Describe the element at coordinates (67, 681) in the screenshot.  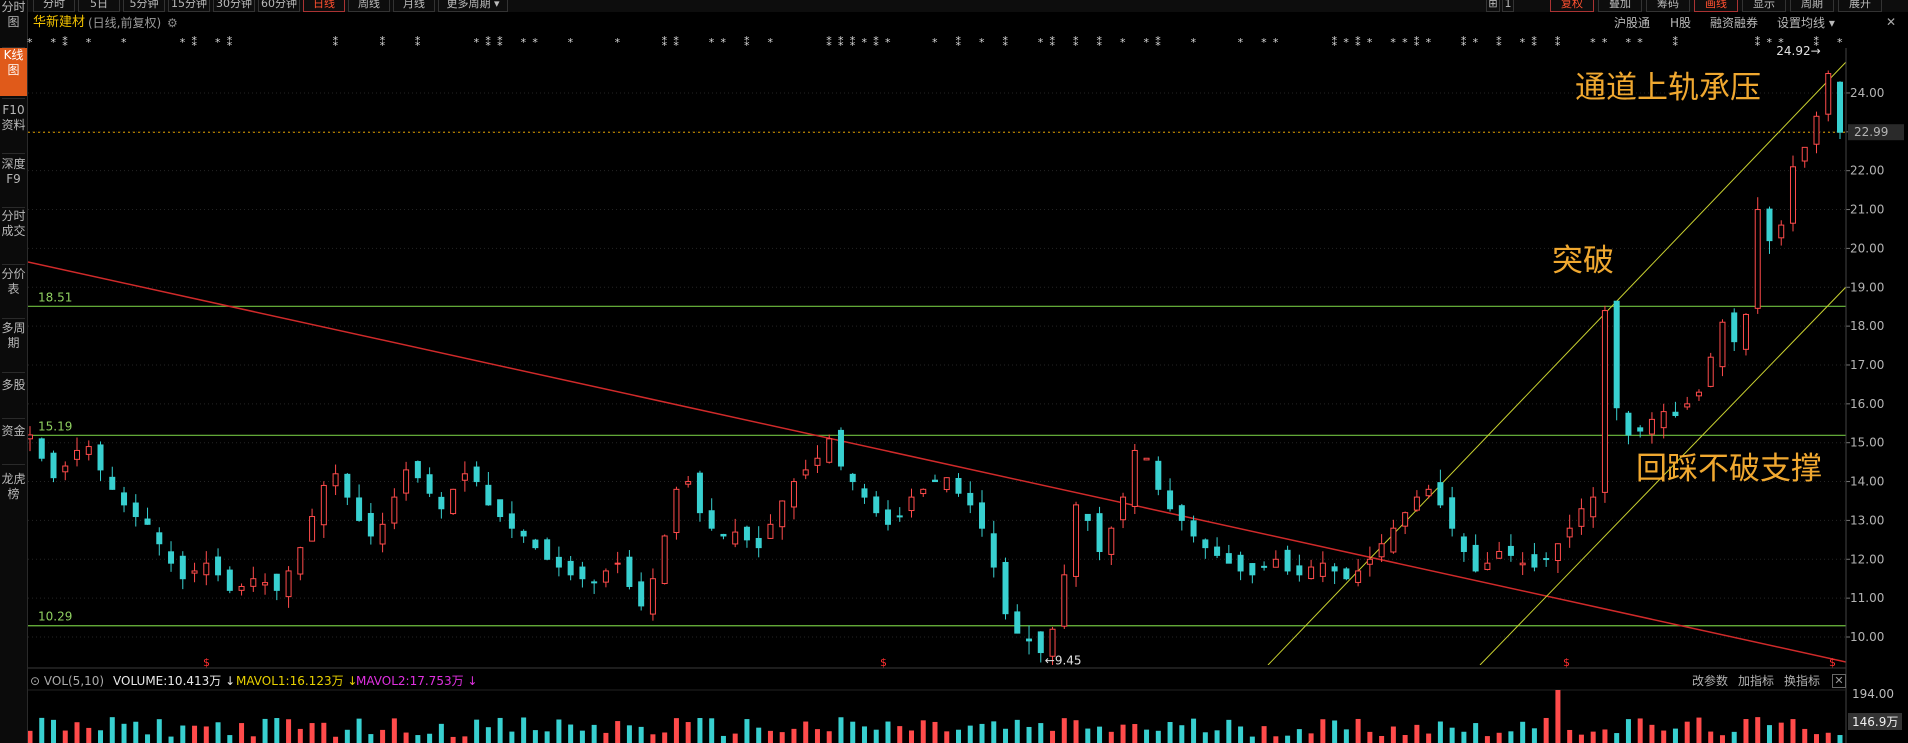
I see `volume-indicator-label: ⊙ VOL(5,10)` at that location.